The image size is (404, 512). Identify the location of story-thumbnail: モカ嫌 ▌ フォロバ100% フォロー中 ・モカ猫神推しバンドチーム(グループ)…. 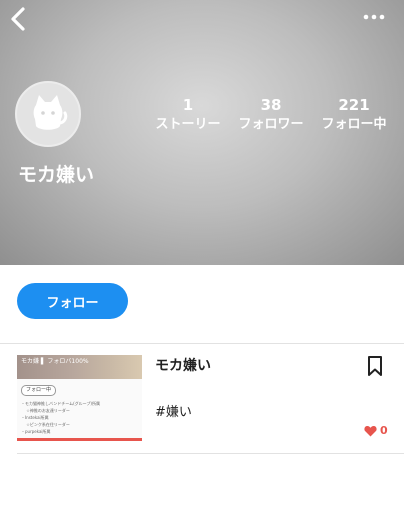
(79, 398).